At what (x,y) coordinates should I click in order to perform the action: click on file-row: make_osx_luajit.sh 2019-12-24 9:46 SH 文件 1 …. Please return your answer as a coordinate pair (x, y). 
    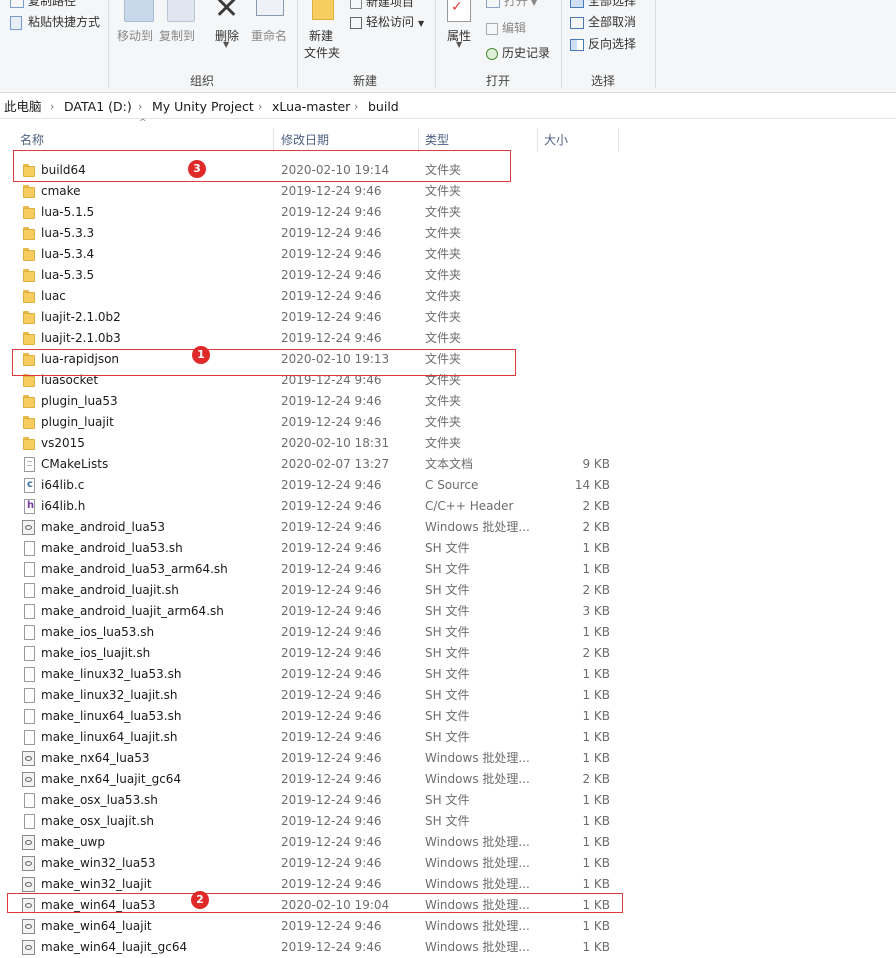
    Looking at the image, I should click on (448, 821).